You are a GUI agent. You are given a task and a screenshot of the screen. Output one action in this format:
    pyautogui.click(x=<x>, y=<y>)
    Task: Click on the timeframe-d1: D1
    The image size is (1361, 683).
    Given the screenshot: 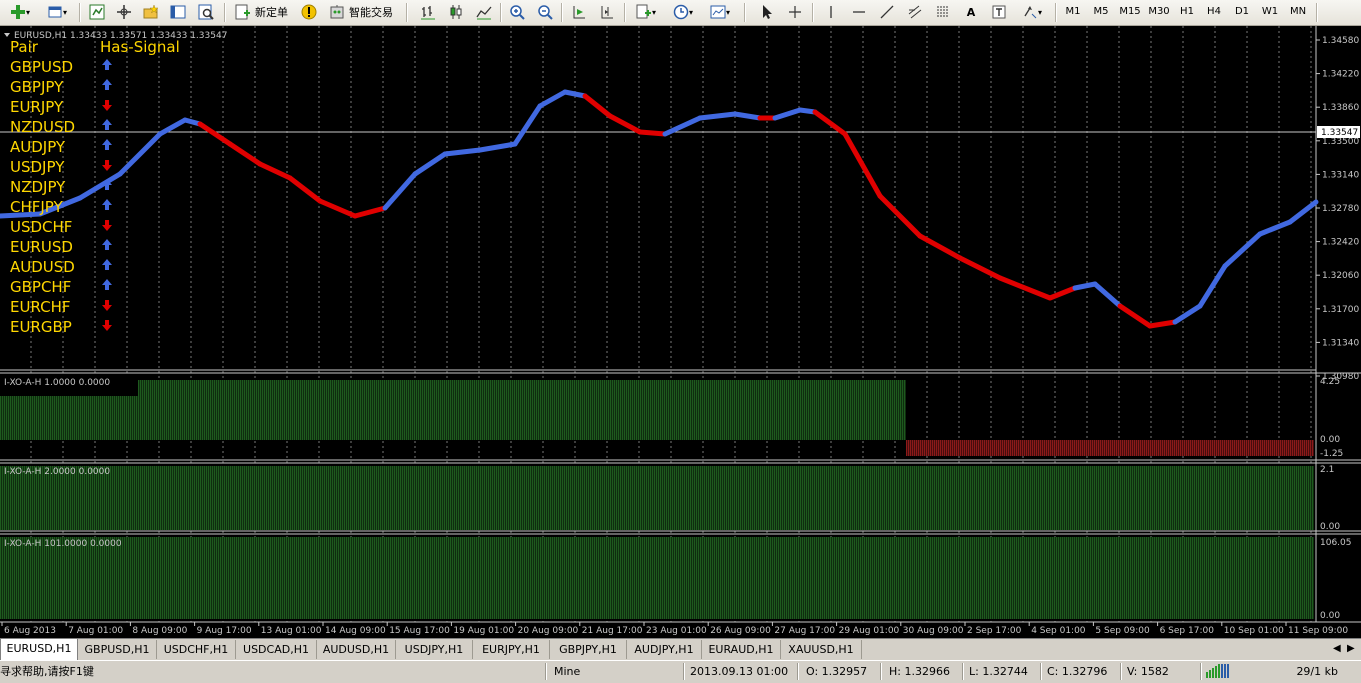 What is the action you would take?
    pyautogui.click(x=1242, y=12)
    